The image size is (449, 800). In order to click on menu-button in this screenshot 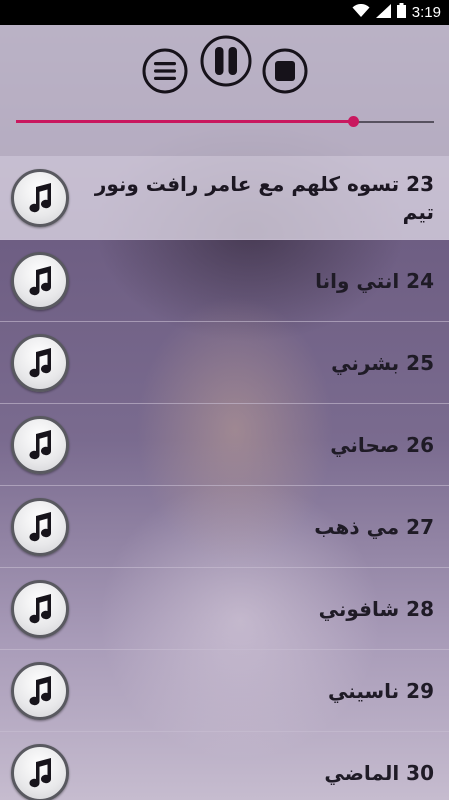, I will do `click(165, 73)`.